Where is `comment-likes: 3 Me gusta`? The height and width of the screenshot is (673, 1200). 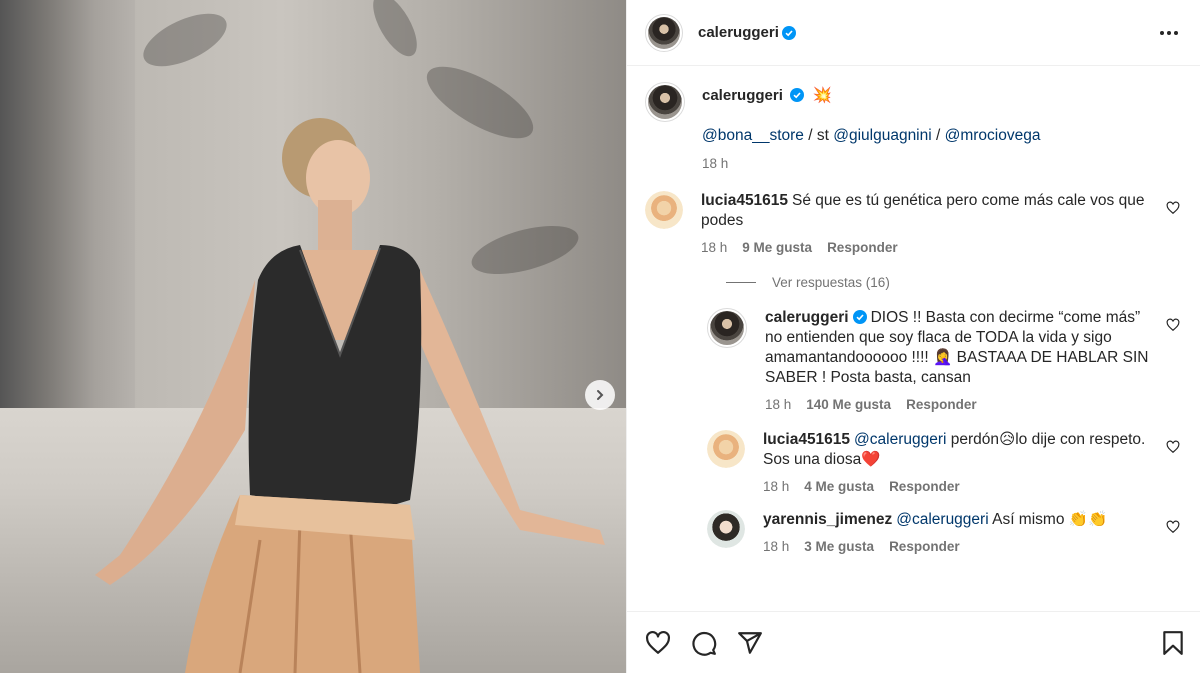
comment-likes: 3 Me gusta is located at coordinates (839, 546).